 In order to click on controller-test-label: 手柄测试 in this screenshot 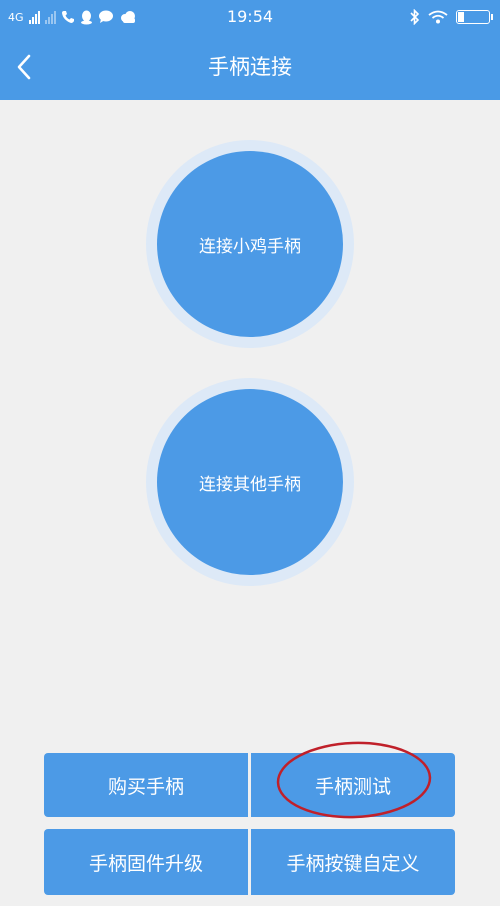, I will do `click(352, 786)`.